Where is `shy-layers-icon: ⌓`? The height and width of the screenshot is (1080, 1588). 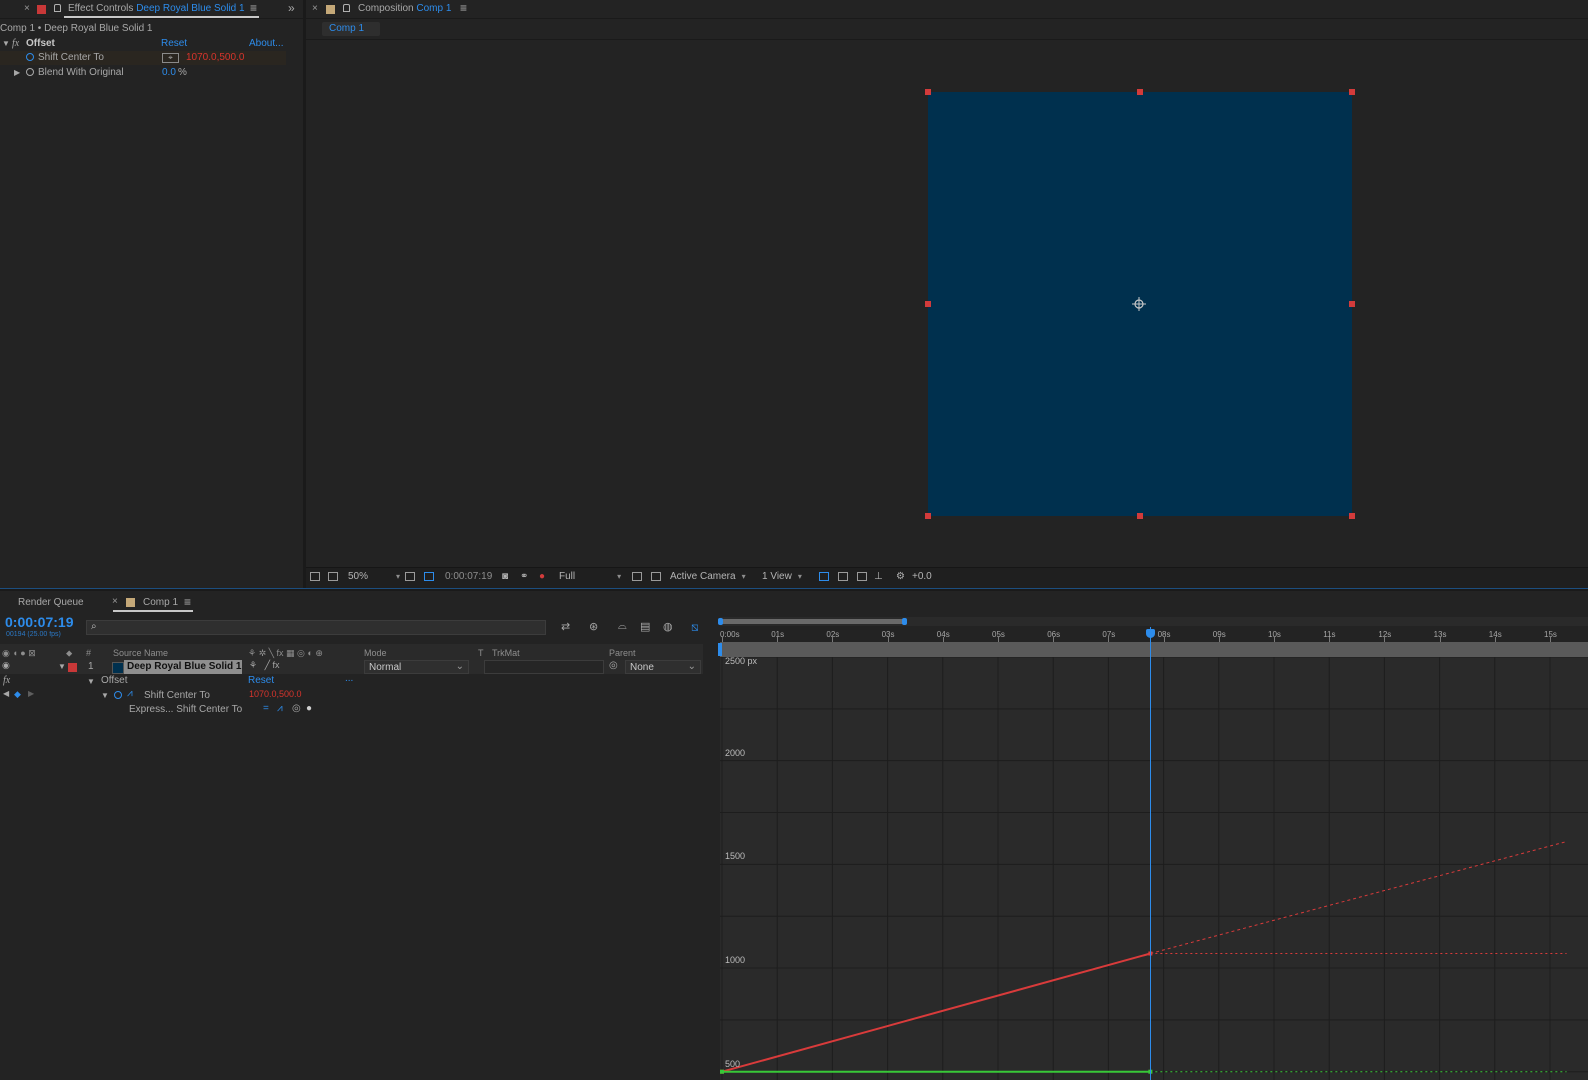
shy-layers-icon: ⌓ is located at coordinates (622, 626).